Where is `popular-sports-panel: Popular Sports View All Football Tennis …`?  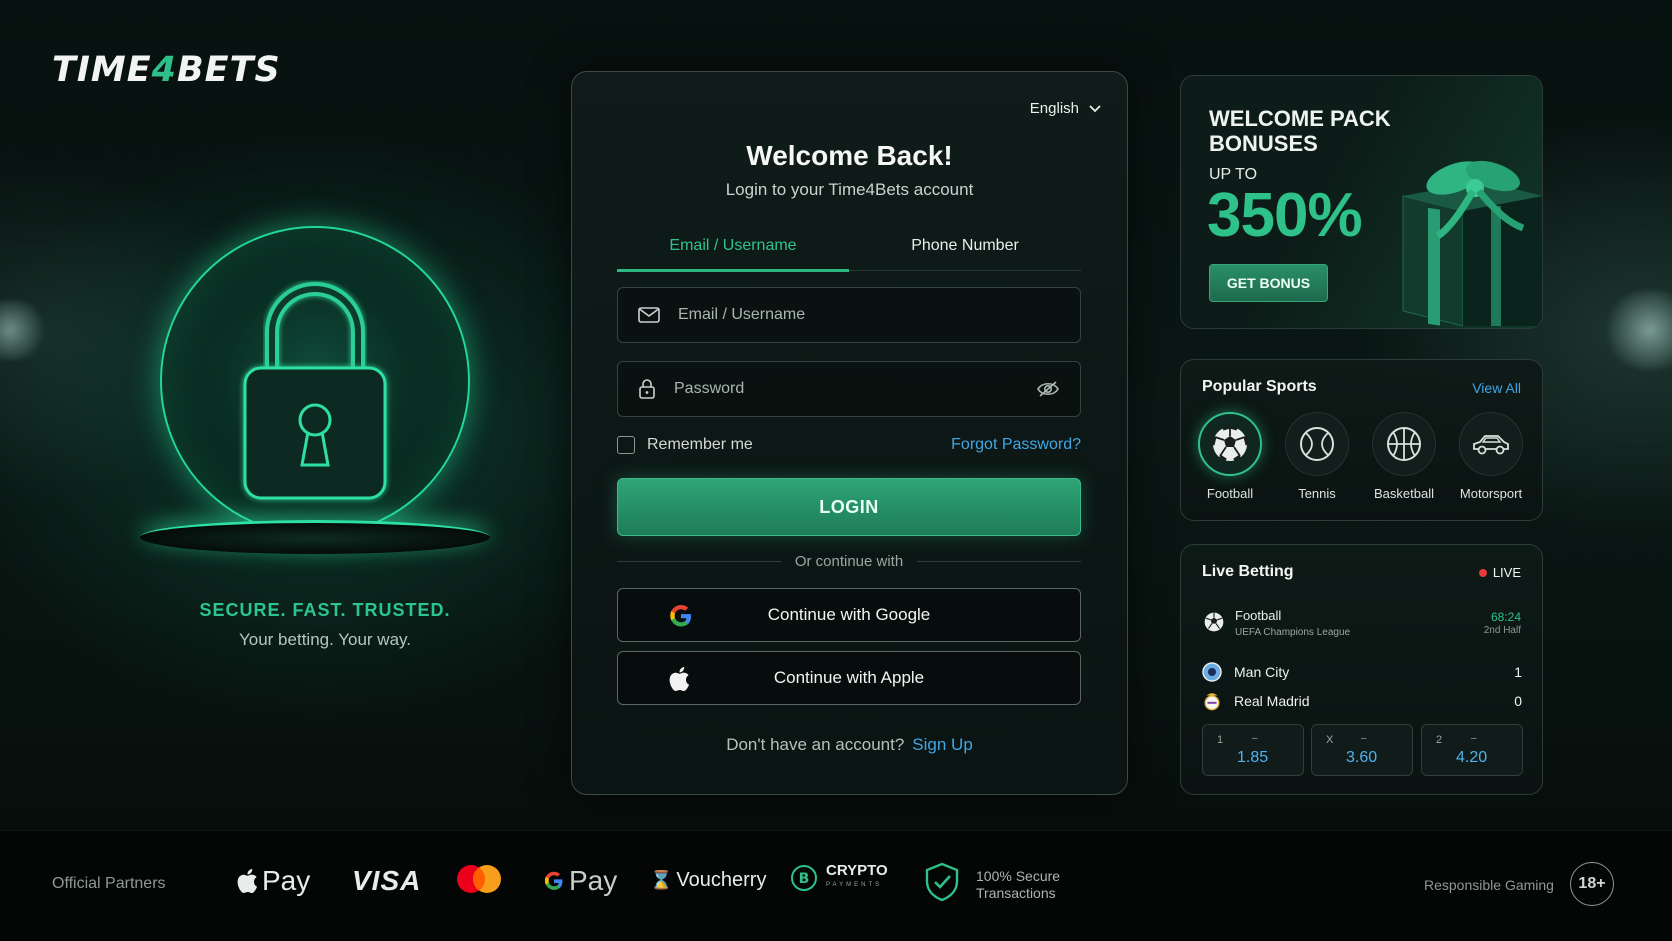 popular-sports-panel: Popular Sports View All Football Tennis … is located at coordinates (1361, 440).